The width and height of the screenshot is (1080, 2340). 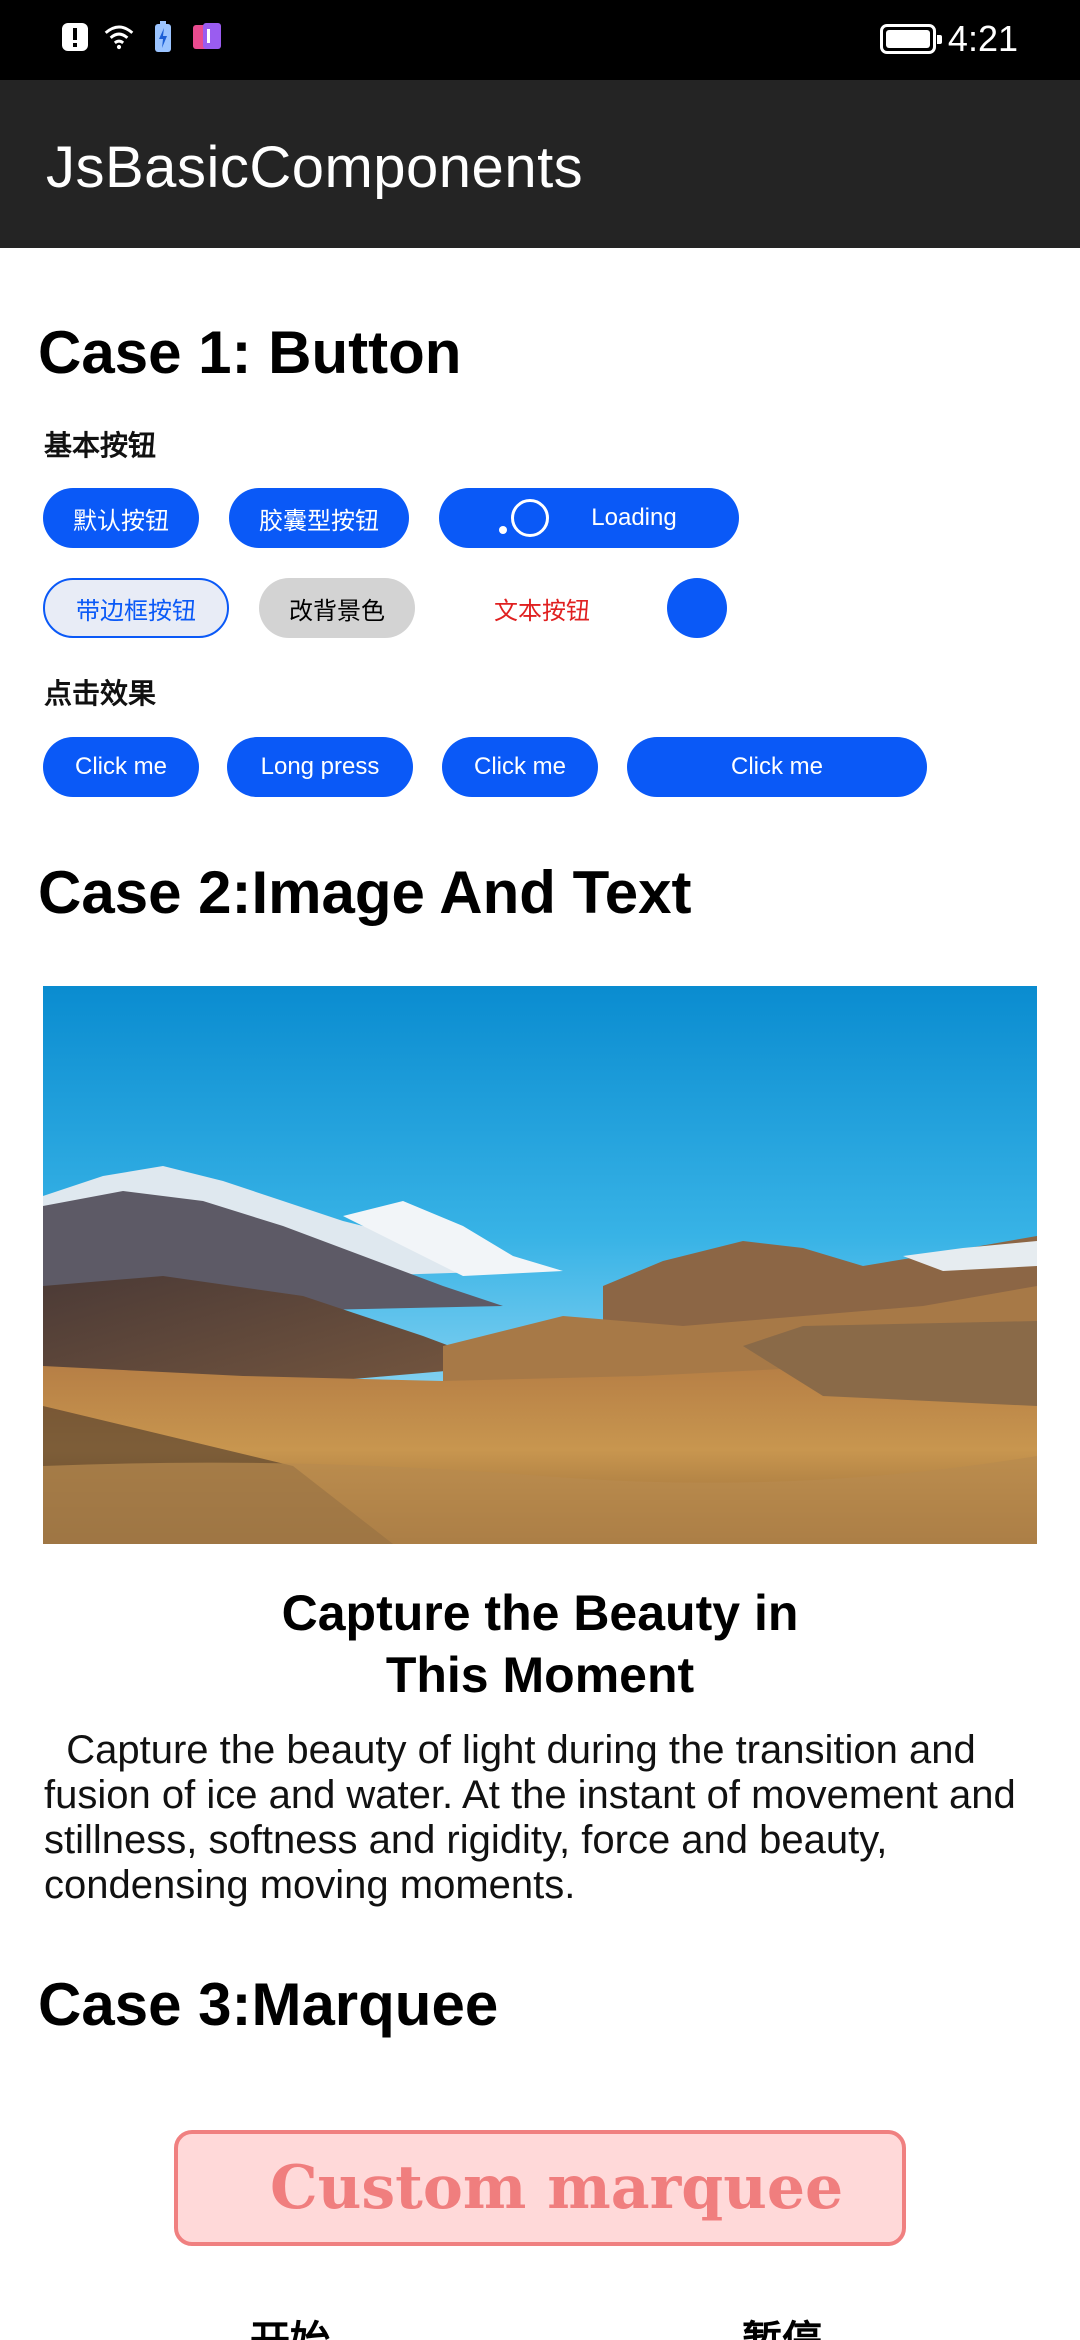 I want to click on click-me-button-1: Click me, so click(x=121, y=767).